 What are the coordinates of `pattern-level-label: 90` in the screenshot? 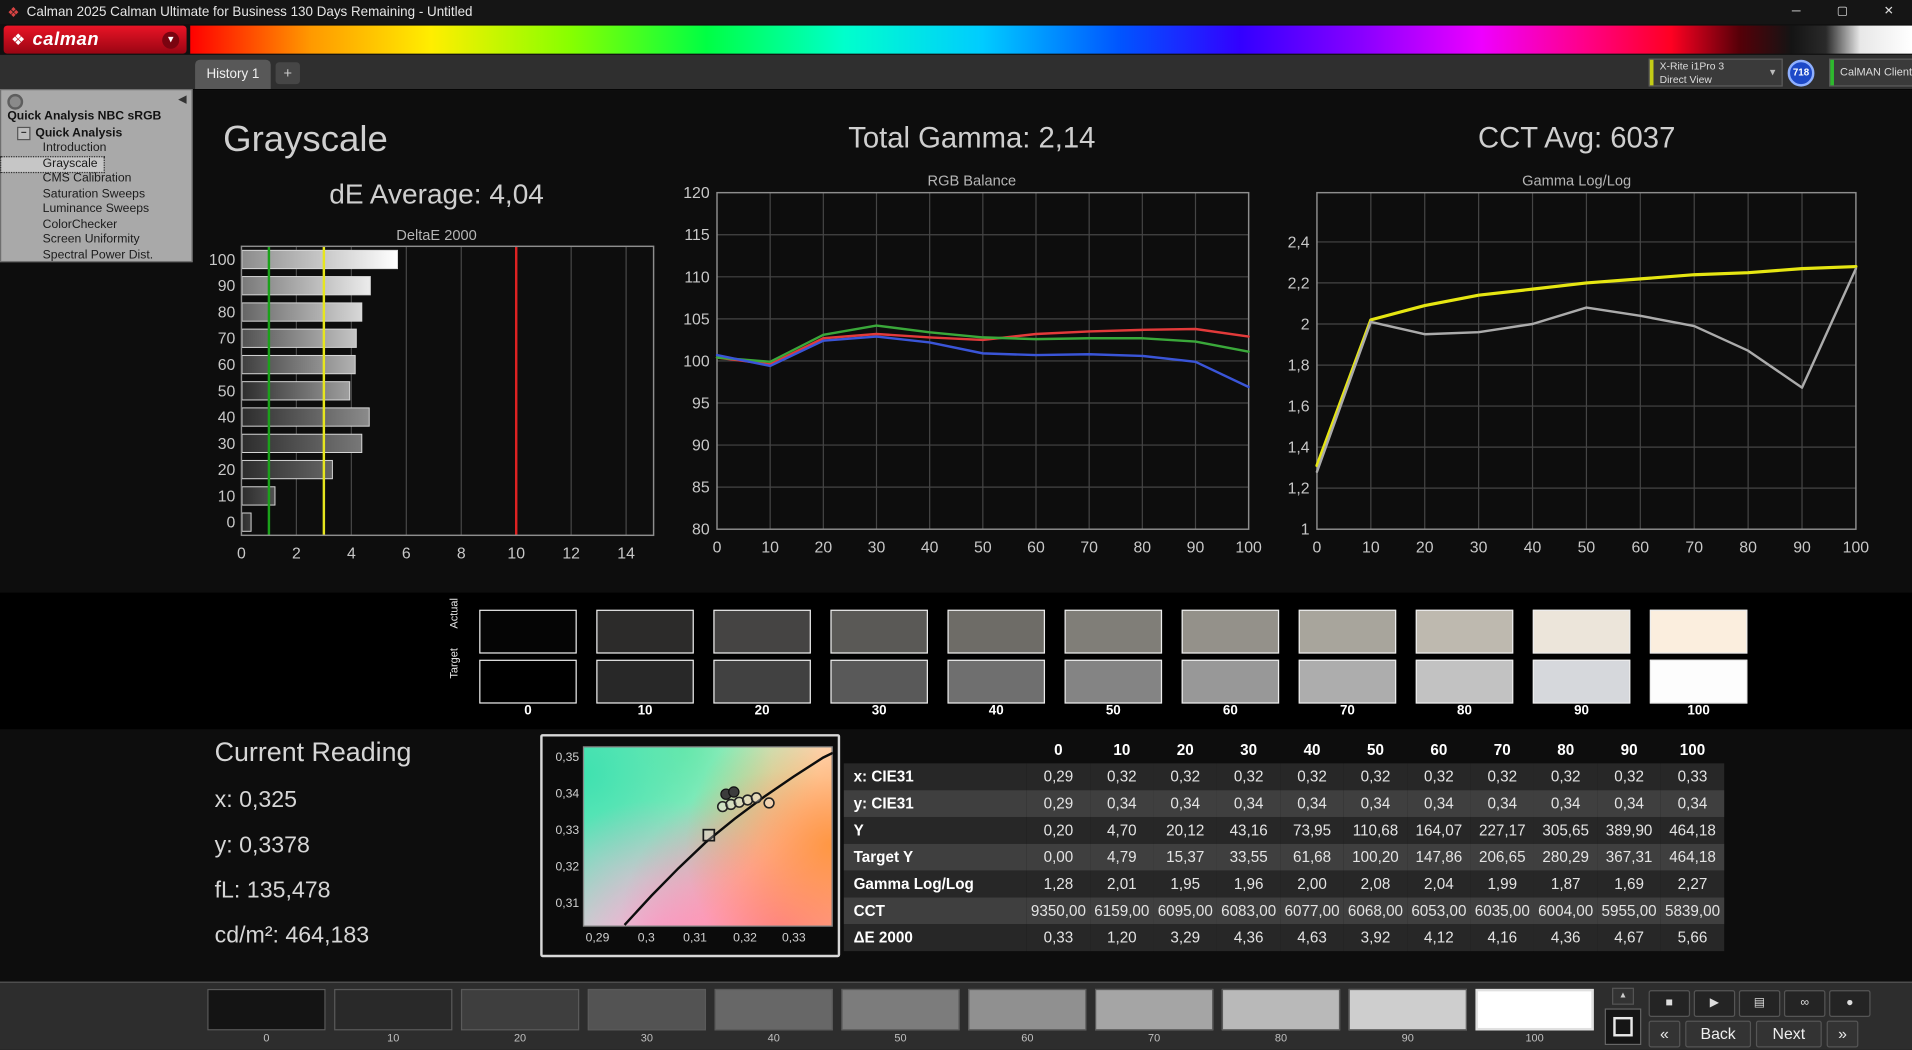 It's located at (1407, 1037).